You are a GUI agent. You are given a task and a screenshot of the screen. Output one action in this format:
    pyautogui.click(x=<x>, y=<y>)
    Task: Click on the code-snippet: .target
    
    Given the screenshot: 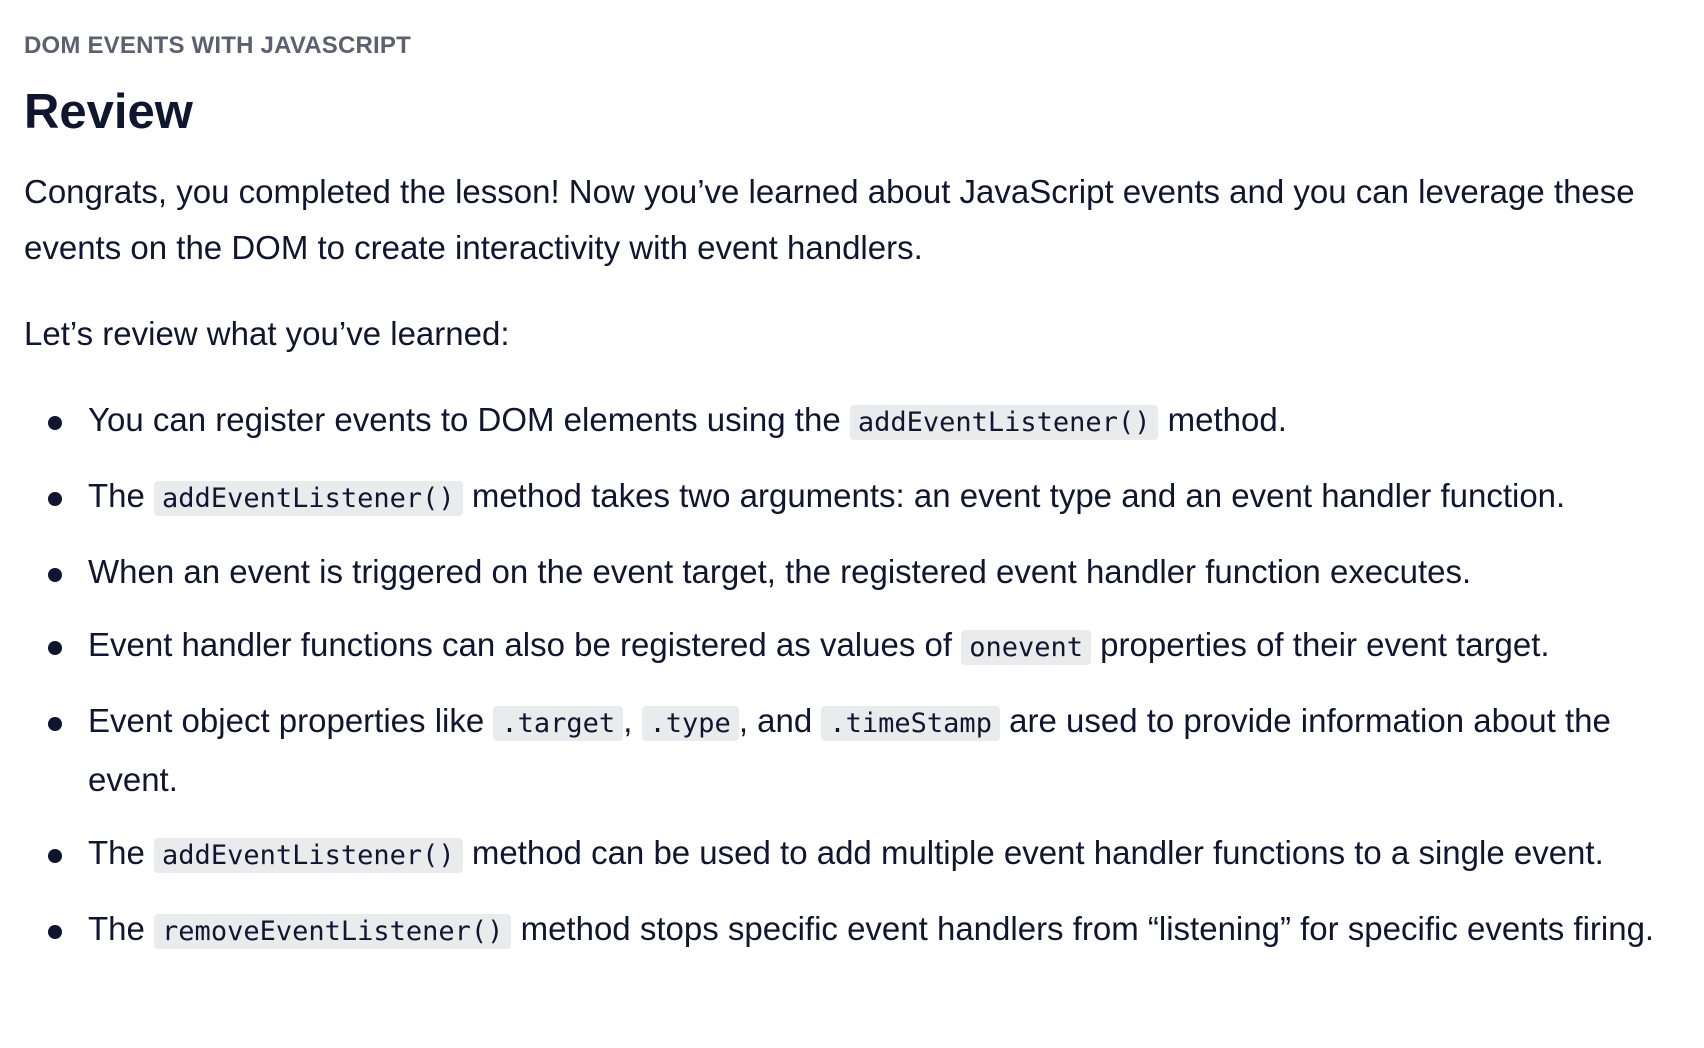 What is the action you would take?
    pyautogui.click(x=558, y=723)
    